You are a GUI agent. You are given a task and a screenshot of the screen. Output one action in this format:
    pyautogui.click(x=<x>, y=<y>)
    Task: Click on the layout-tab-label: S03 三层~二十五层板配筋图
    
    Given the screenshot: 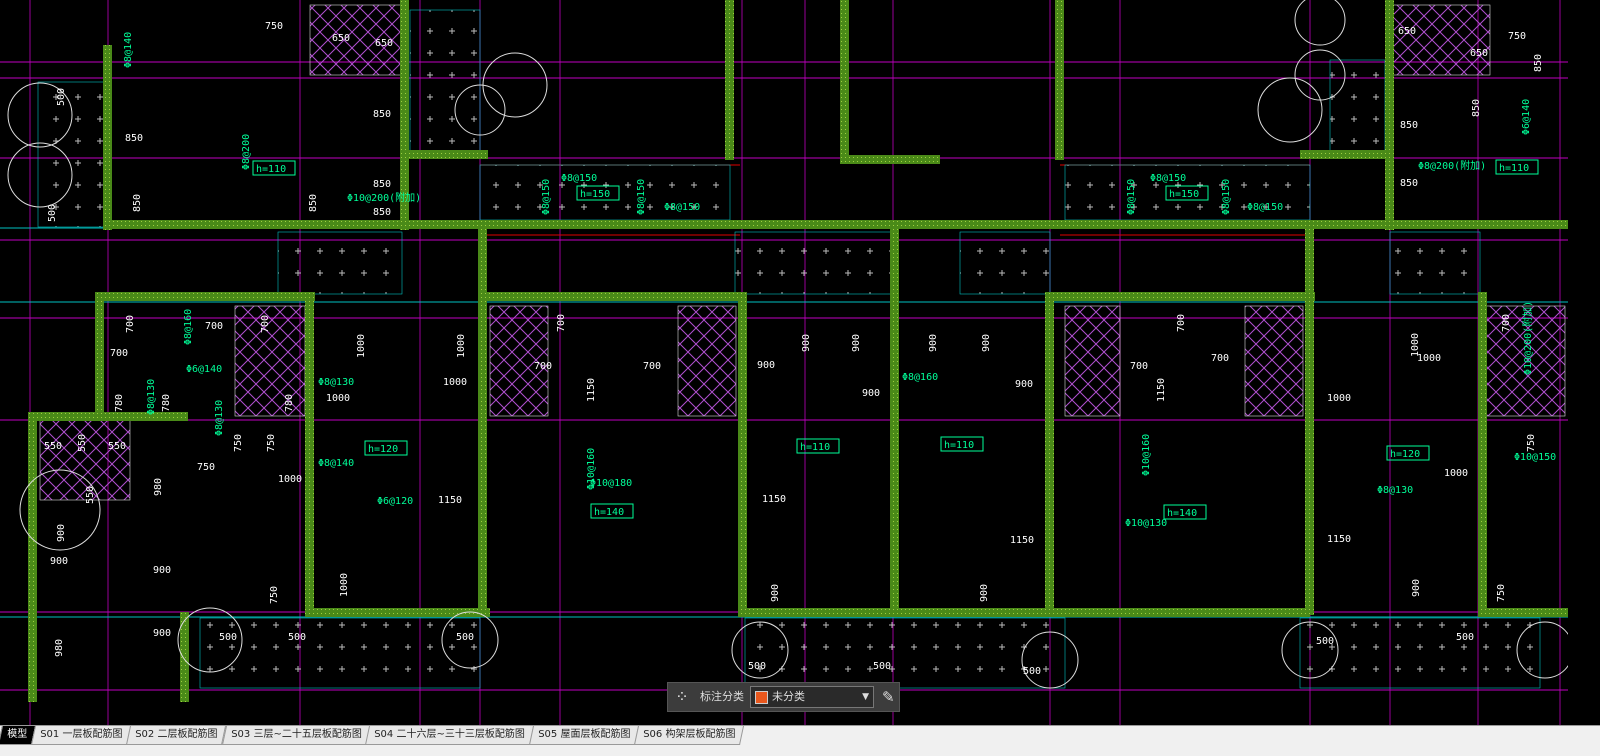 What is the action you would take?
    pyautogui.click(x=296, y=734)
    